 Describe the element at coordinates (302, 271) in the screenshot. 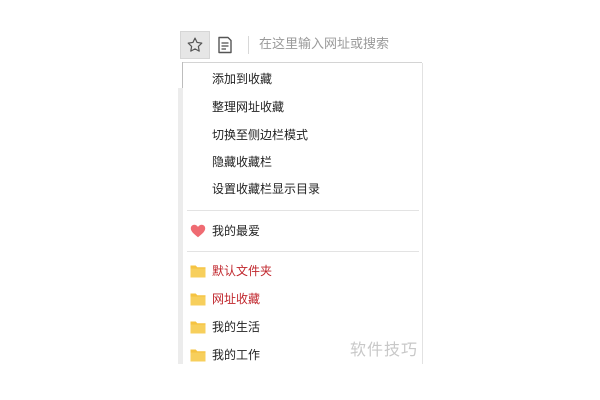

I see `folder-item-default: 默认文件夹` at that location.